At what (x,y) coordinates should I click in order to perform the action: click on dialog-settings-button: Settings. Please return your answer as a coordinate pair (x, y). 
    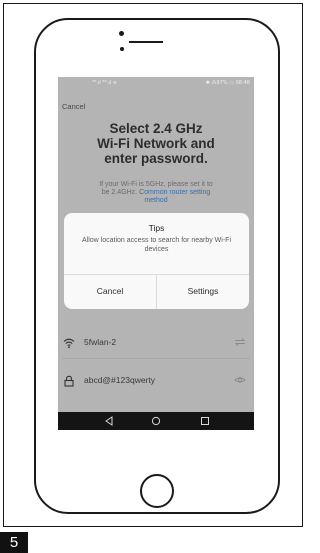
    Looking at the image, I should click on (203, 291).